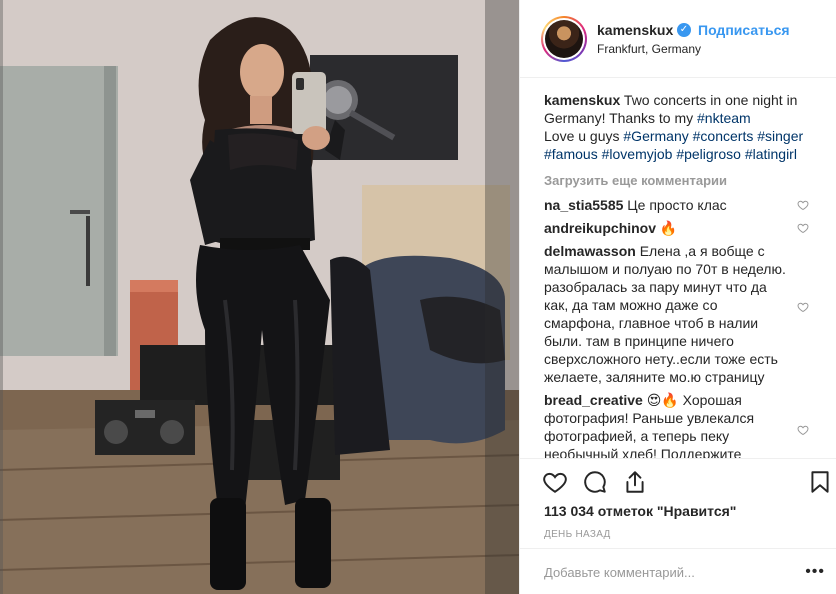 The height and width of the screenshot is (594, 836). Describe the element at coordinates (708, 154) in the screenshot. I see `hashtag-link: #peligroso` at that location.